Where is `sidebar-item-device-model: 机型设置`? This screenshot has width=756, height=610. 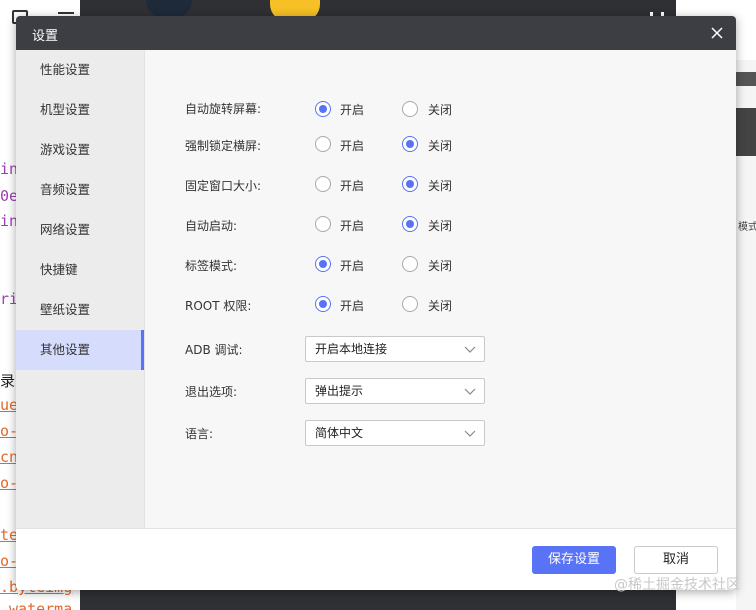 sidebar-item-device-model: 机型设置 is located at coordinates (80, 110).